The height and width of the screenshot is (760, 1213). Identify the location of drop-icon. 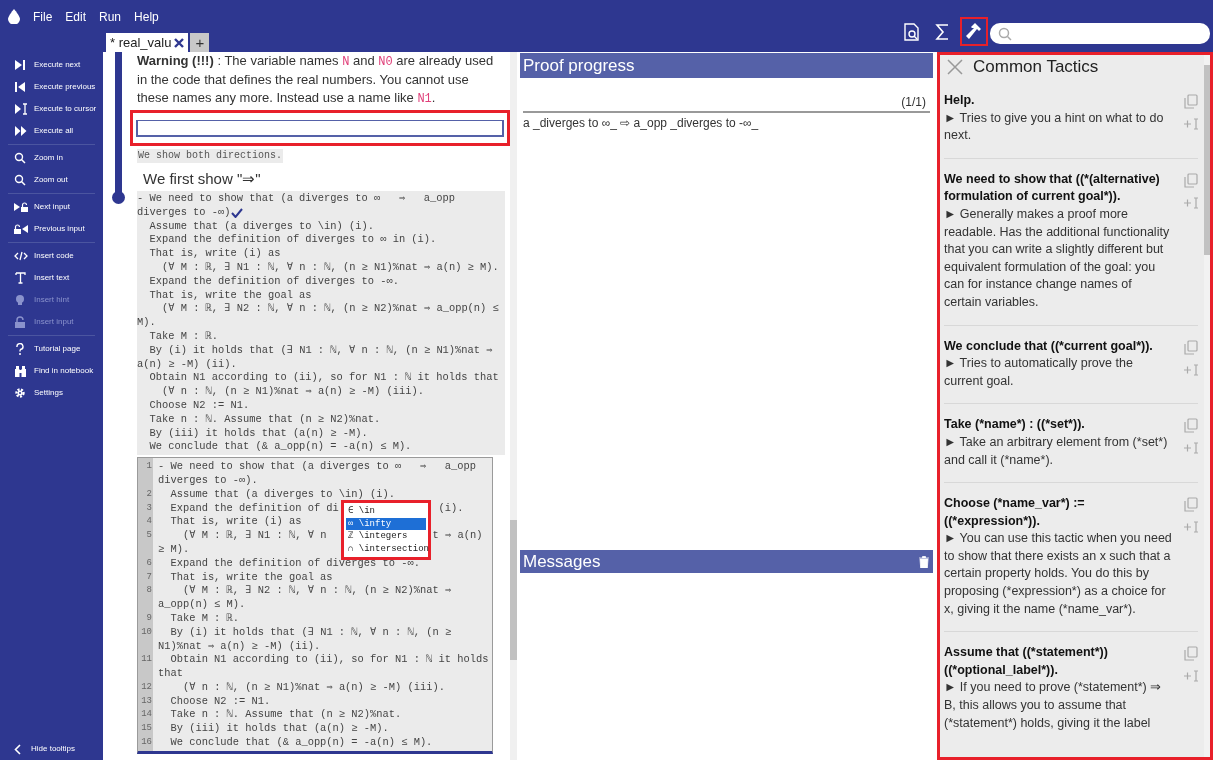
(14, 16).